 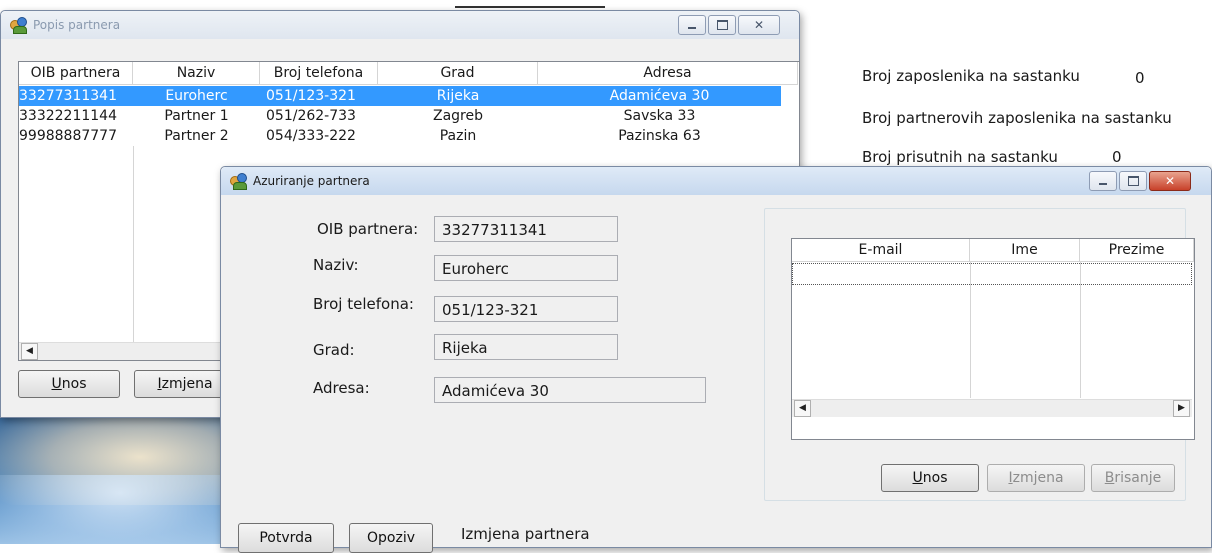 What do you see at coordinates (960, 157) in the screenshot?
I see `attendees-count-label: Broj prisutnih na sastanku` at bounding box center [960, 157].